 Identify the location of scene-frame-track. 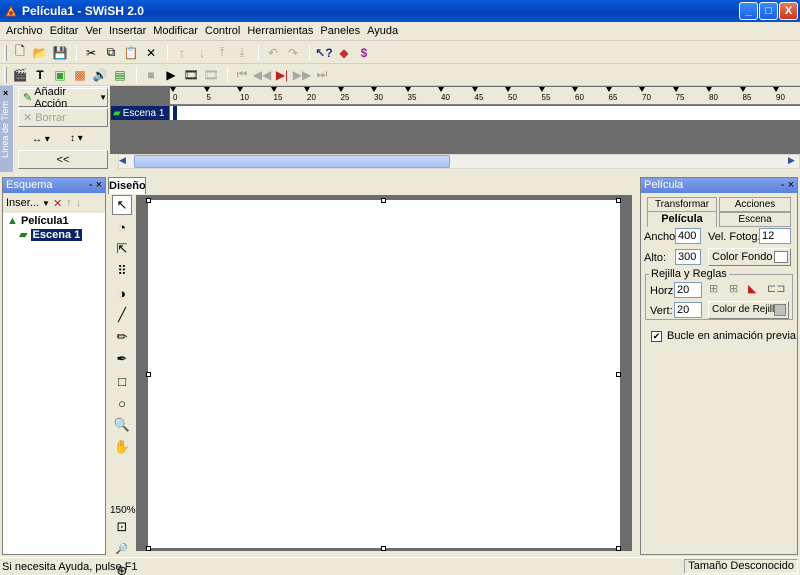
(485, 113).